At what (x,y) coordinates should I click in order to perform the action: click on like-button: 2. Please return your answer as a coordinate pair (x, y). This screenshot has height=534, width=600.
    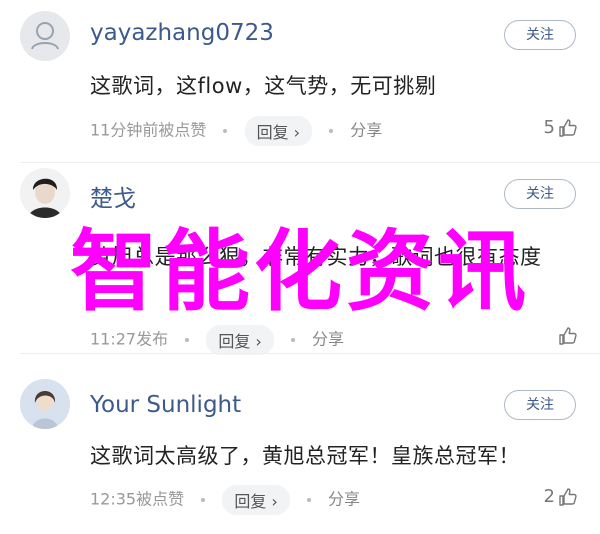
    Looking at the image, I should click on (561, 496).